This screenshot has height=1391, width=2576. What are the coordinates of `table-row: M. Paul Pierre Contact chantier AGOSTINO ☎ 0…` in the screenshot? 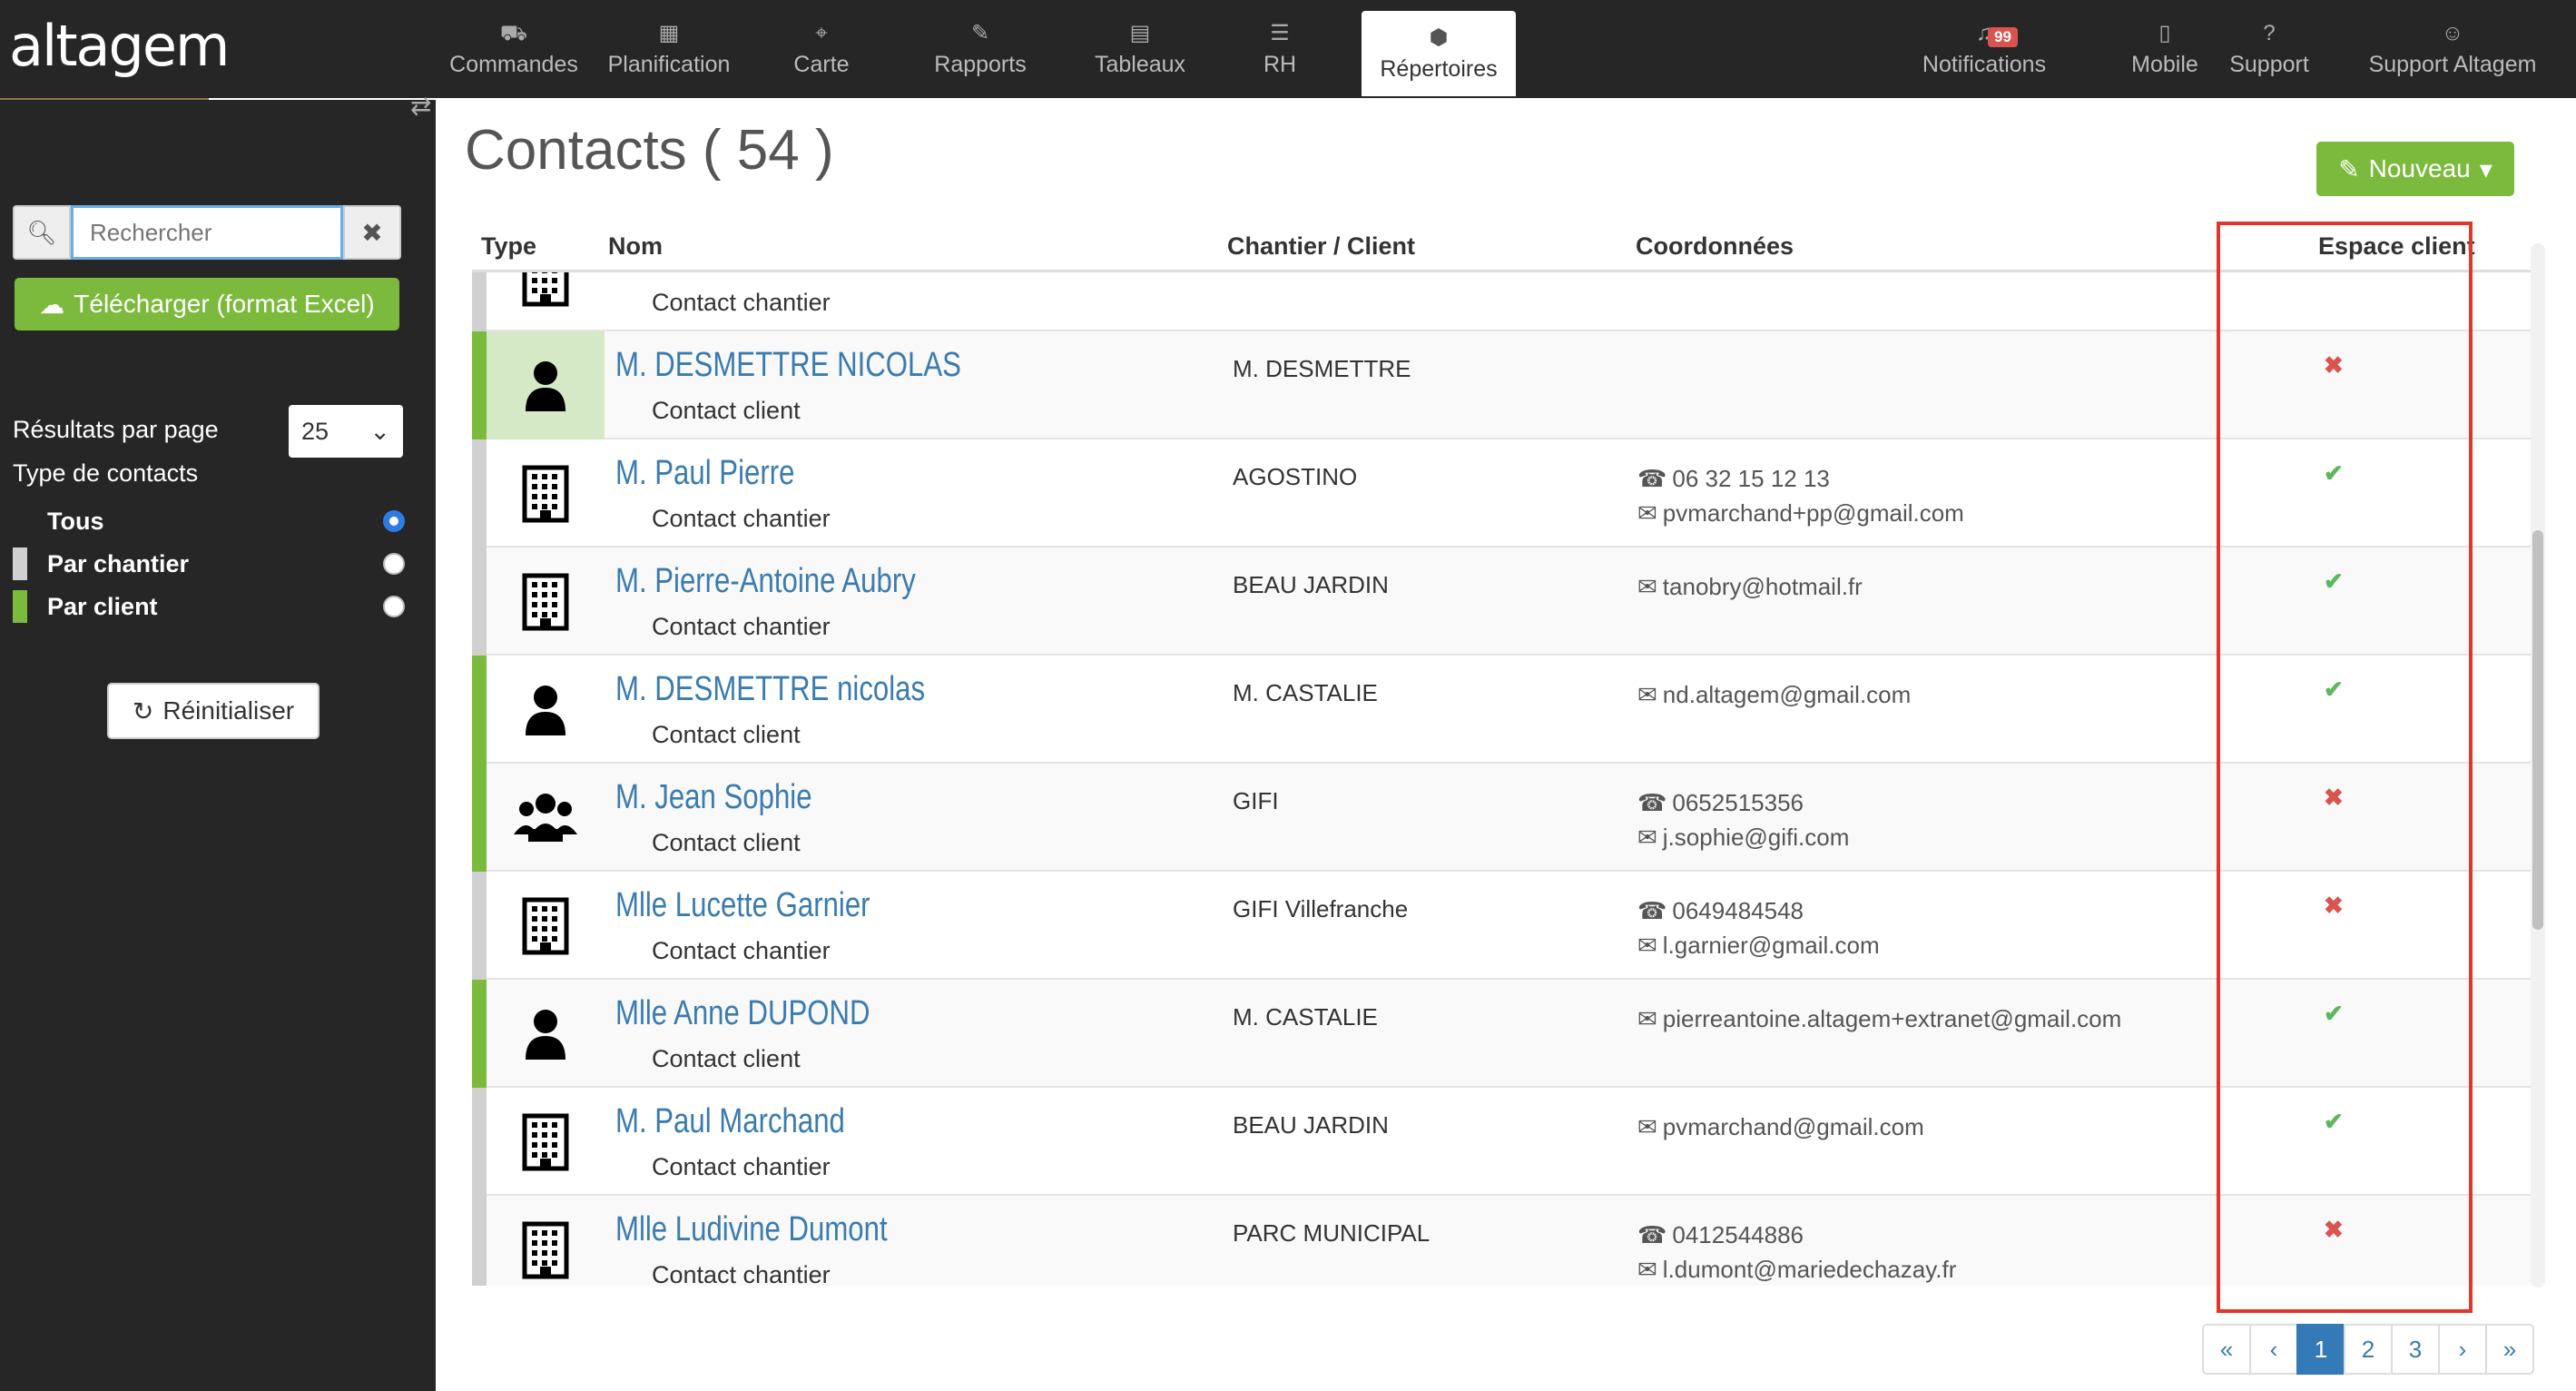 It's located at (1502, 494).